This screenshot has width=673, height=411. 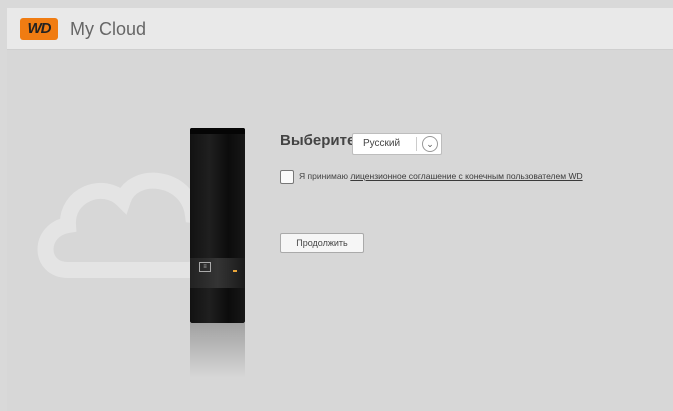 I want to click on device-logo-icon: ≡, so click(x=205, y=267).